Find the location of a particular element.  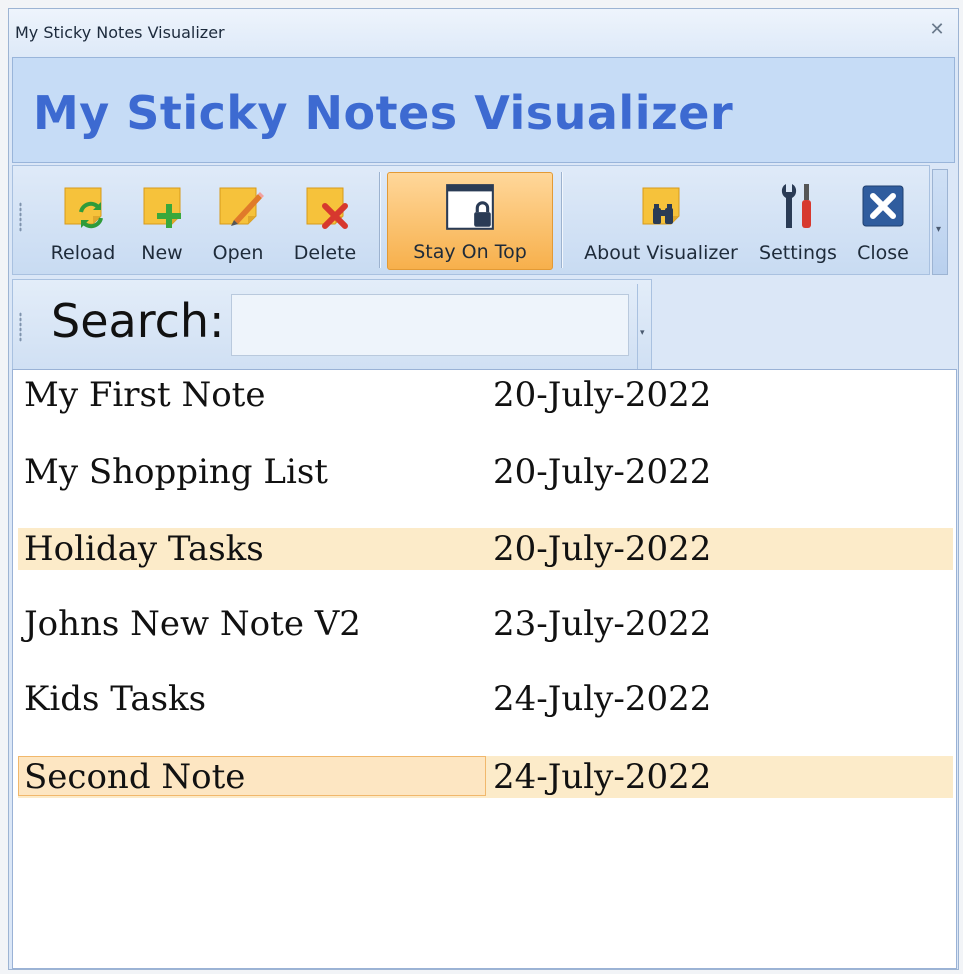

search-label: Search: is located at coordinates (138, 321).